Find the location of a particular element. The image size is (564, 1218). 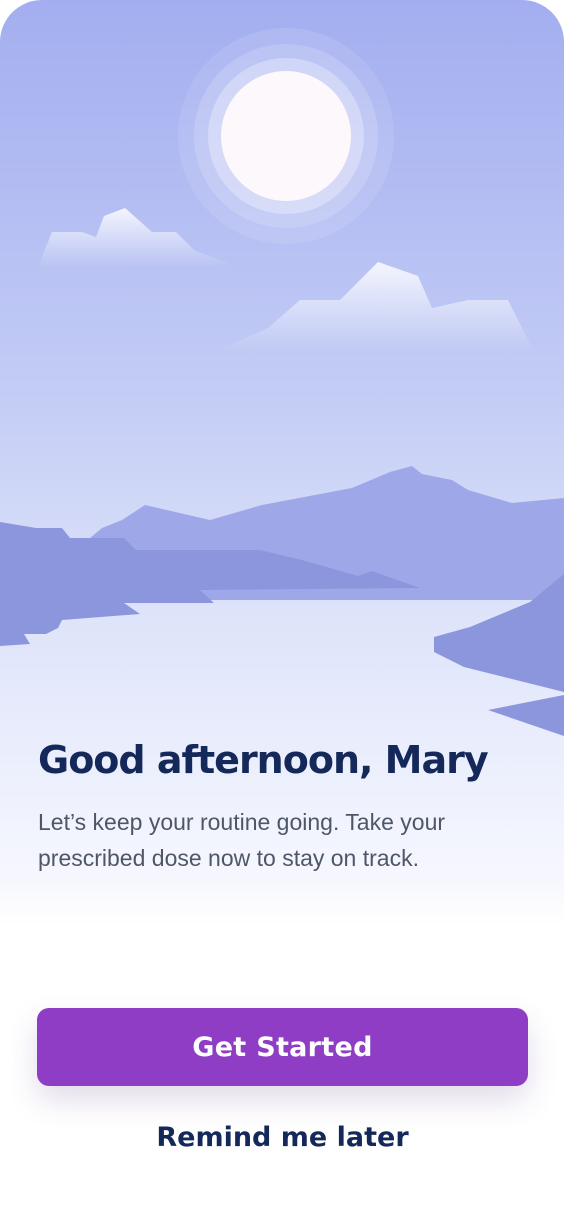

greeting-title: Good afternoon, Mary is located at coordinates (263, 760).